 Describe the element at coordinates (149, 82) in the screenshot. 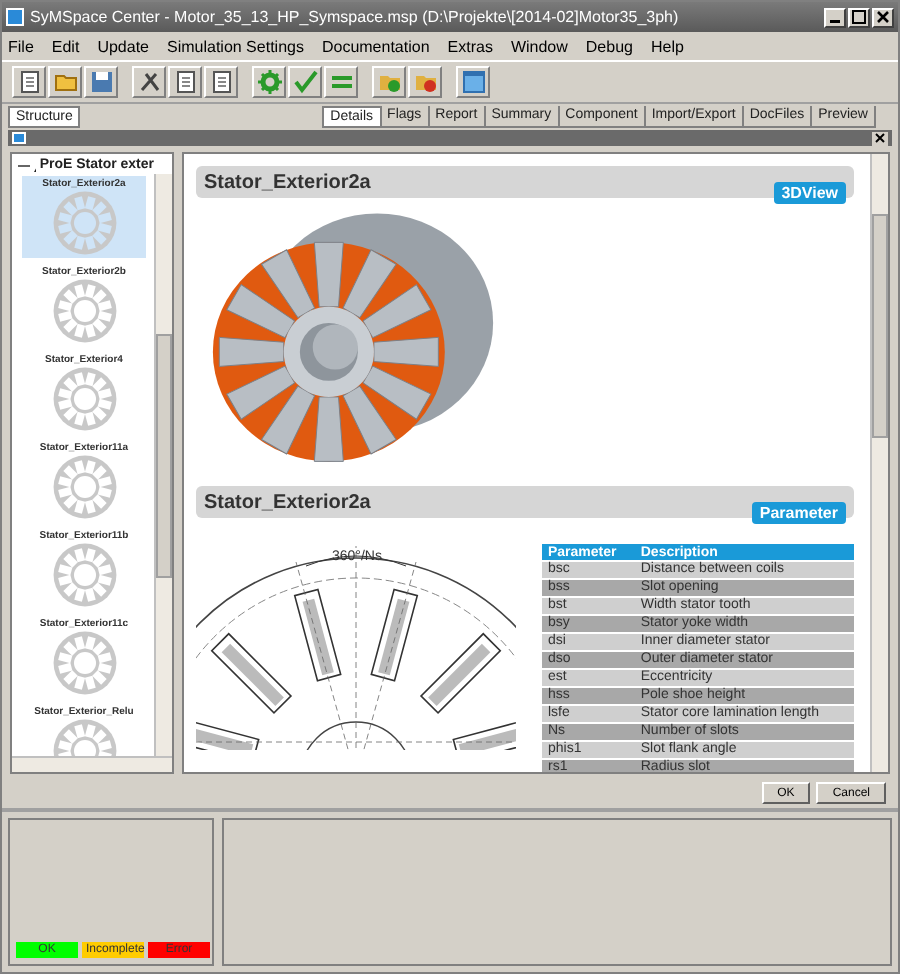

I see `scissors-icon` at that location.